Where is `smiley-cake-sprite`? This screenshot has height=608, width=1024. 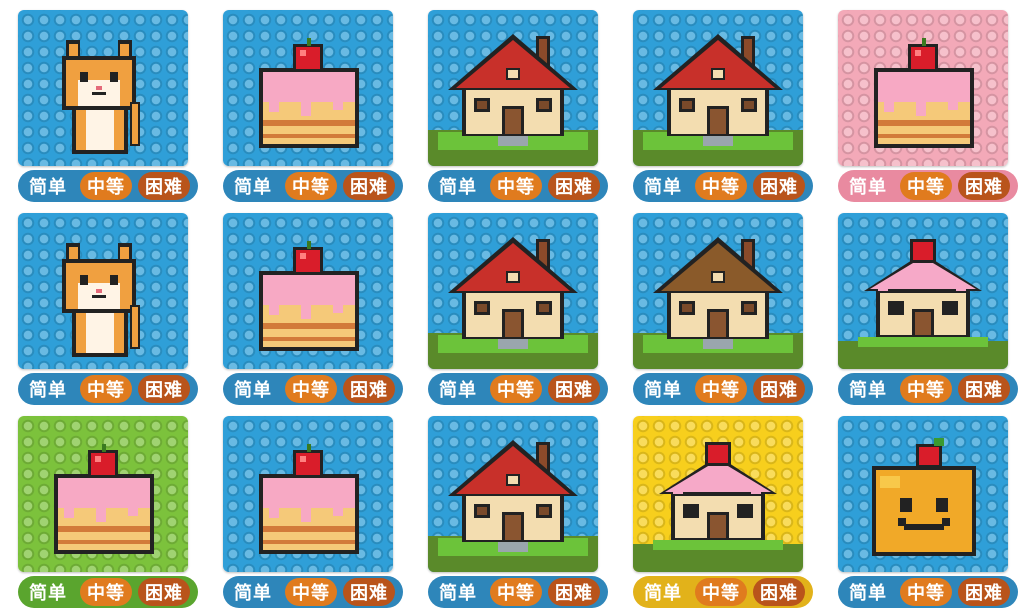 smiley-cake-sprite is located at coordinates (924, 497).